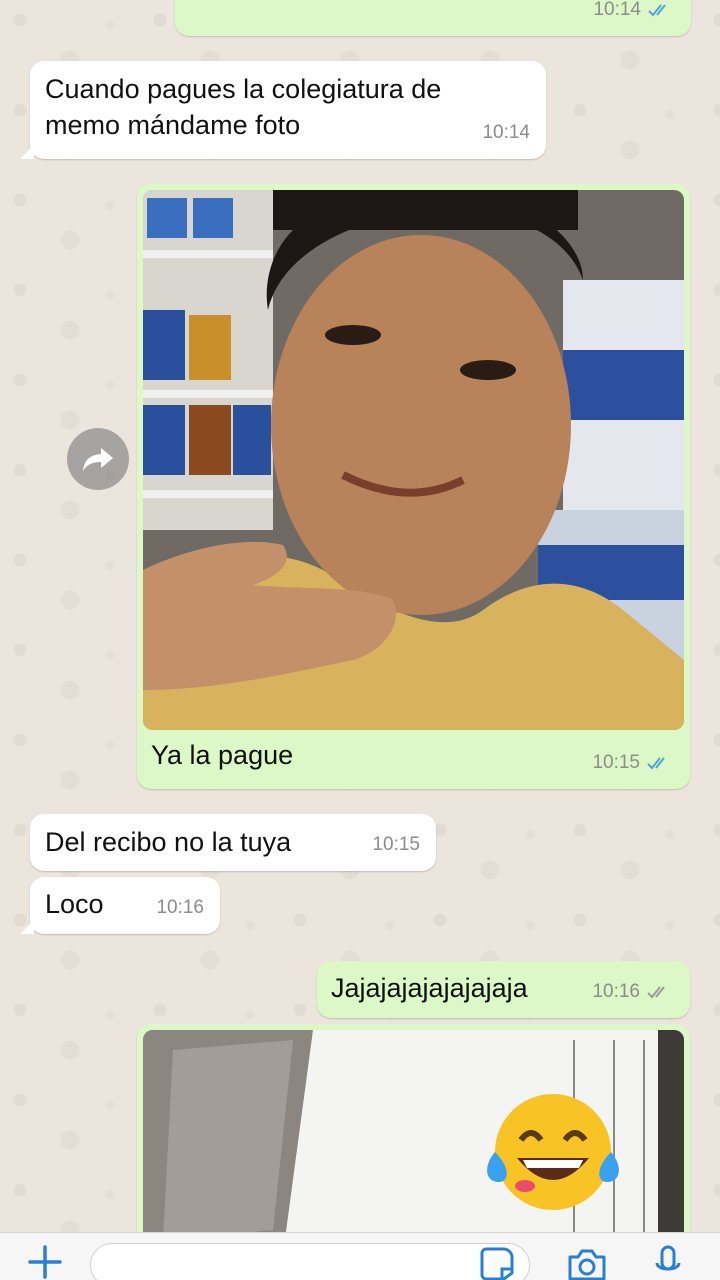  Describe the element at coordinates (120, 905) in the screenshot. I see `message-incoming: Loco 10:16` at that location.